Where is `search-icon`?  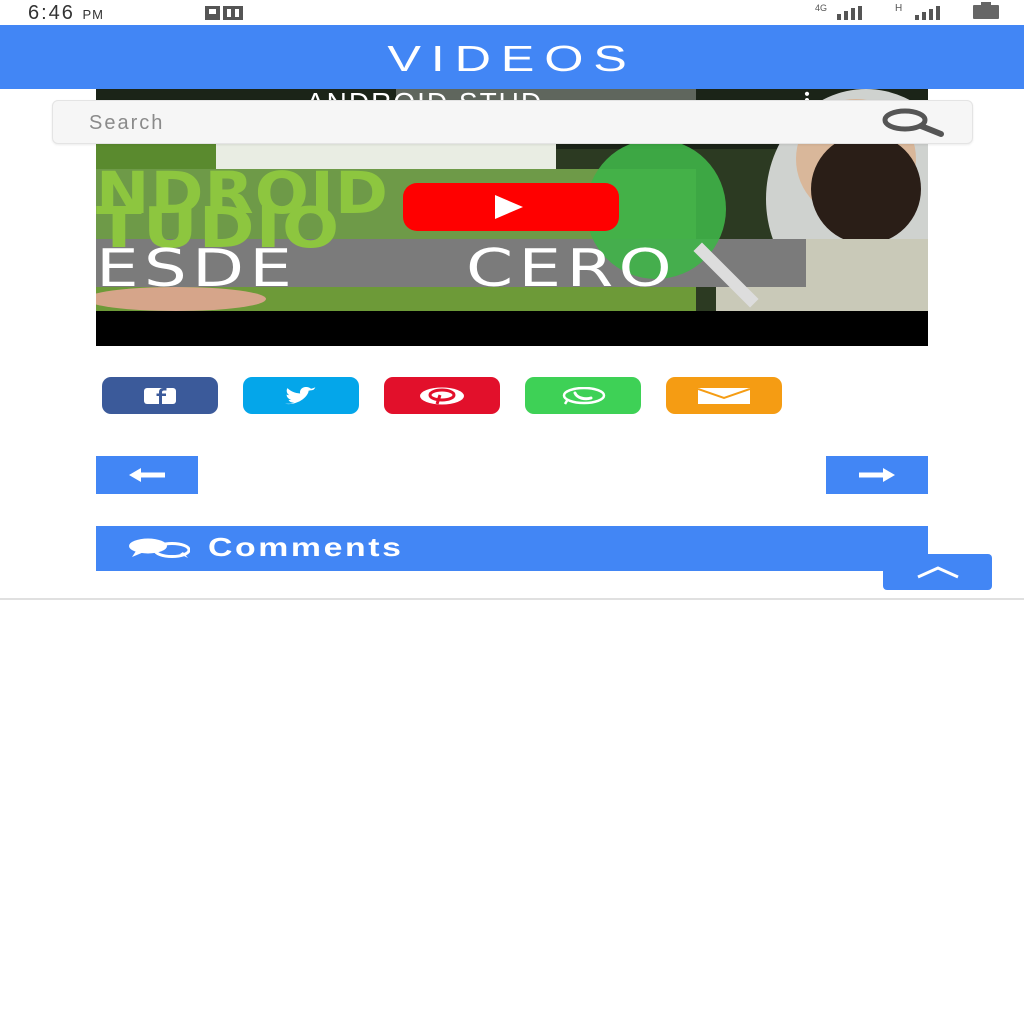 search-icon is located at coordinates (912, 122).